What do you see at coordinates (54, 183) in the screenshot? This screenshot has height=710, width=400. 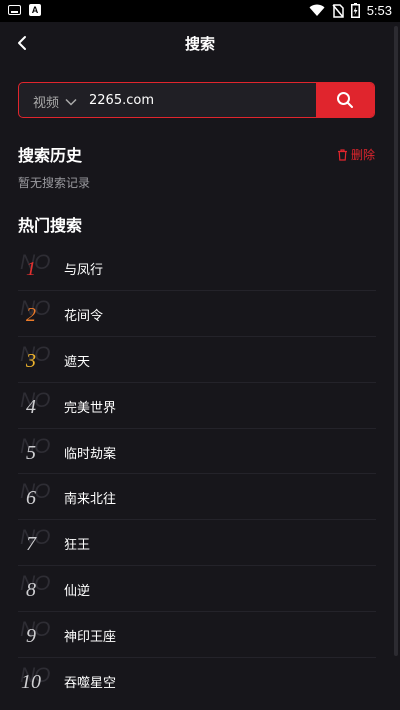 I see `history-empty-text: 暂无搜索记录` at bounding box center [54, 183].